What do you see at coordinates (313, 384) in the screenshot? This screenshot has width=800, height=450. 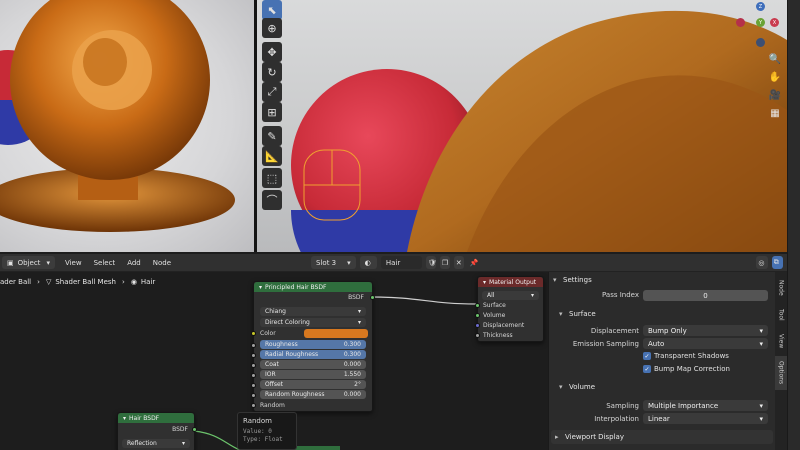 I see `offset-field: Offset 2°` at bounding box center [313, 384].